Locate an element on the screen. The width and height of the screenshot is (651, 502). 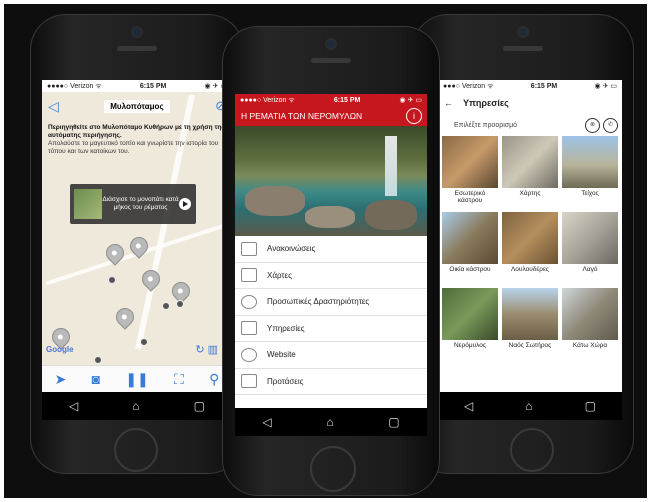
app-header: Η ΡΕΜΑΤΙΑ ΤΩΝ ΝΕΡΟΜΥΛΩΝ i is located at coordinates (331, 116).